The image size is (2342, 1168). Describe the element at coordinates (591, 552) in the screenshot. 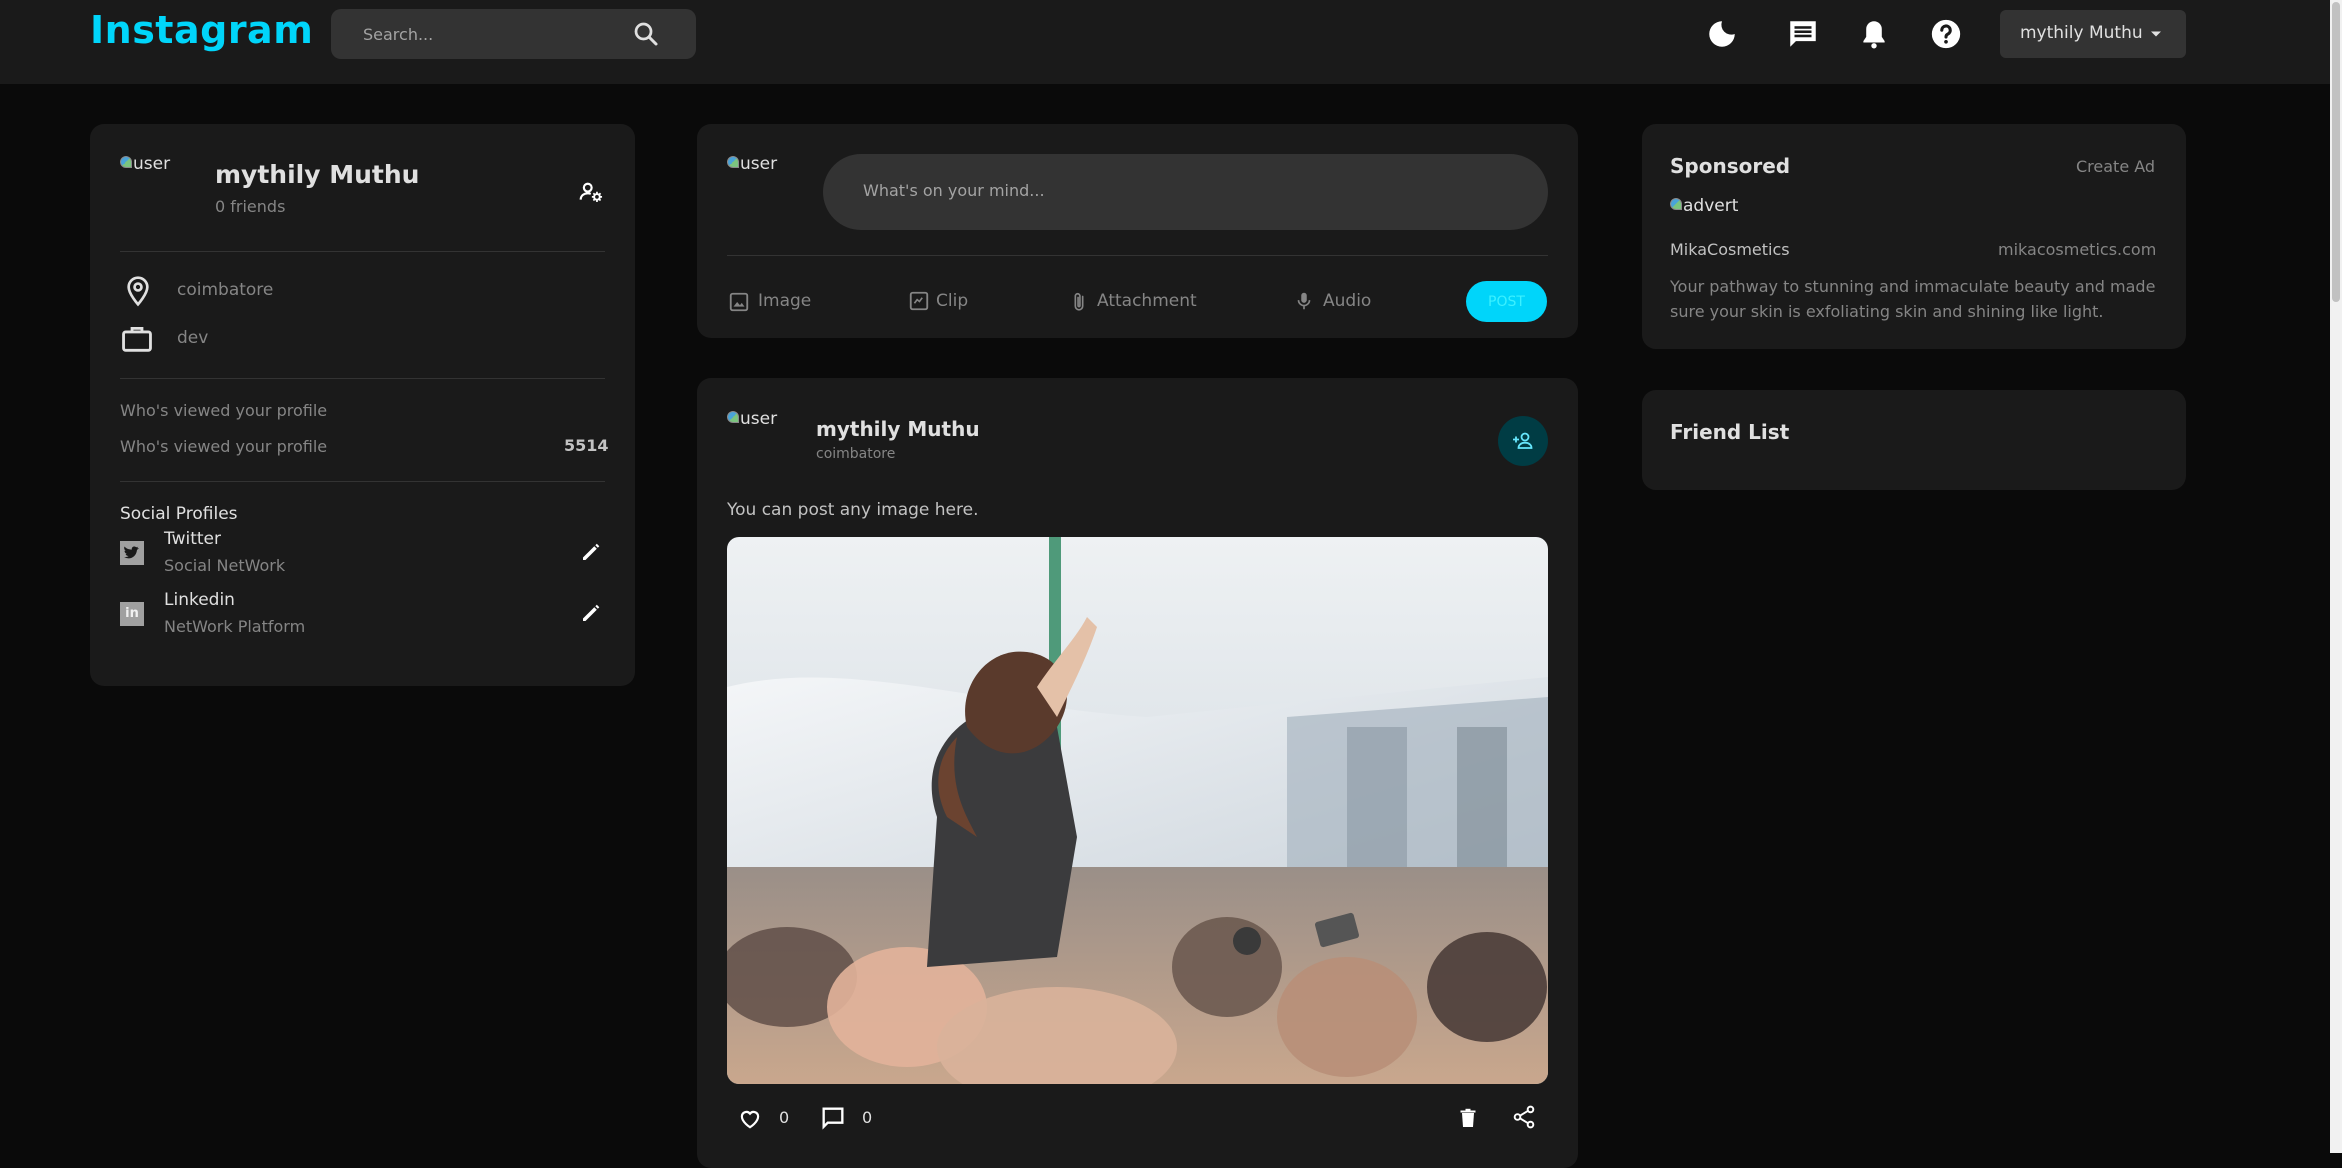

I see `edit-twitter-icon` at that location.